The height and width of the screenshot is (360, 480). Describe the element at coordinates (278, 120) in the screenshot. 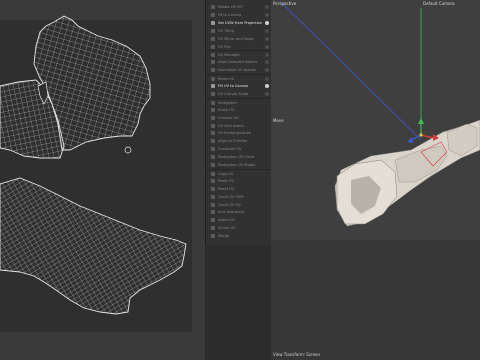

I see `tool-label: Move` at that location.